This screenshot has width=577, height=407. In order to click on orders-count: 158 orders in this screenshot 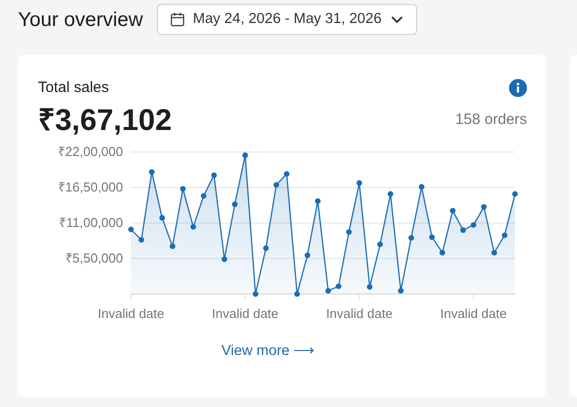, I will do `click(491, 120)`.